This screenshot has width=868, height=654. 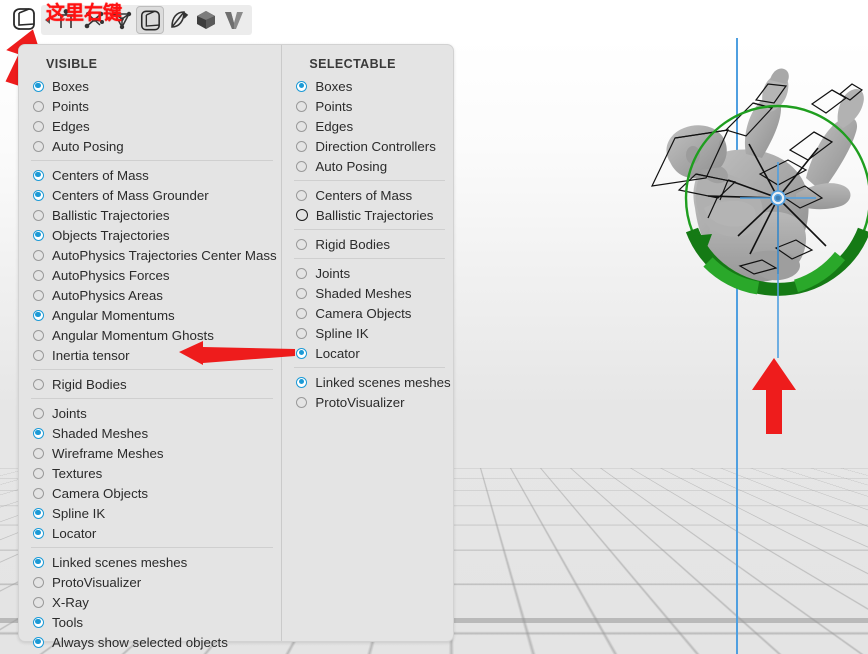 I want to click on shaded-box-icon, so click(x=150, y=20).